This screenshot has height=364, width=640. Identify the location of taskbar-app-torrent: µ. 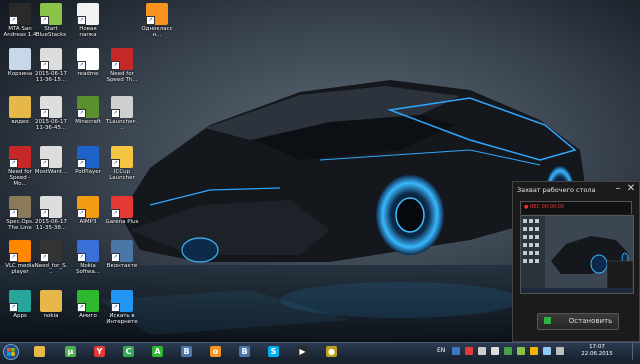
(71, 351).